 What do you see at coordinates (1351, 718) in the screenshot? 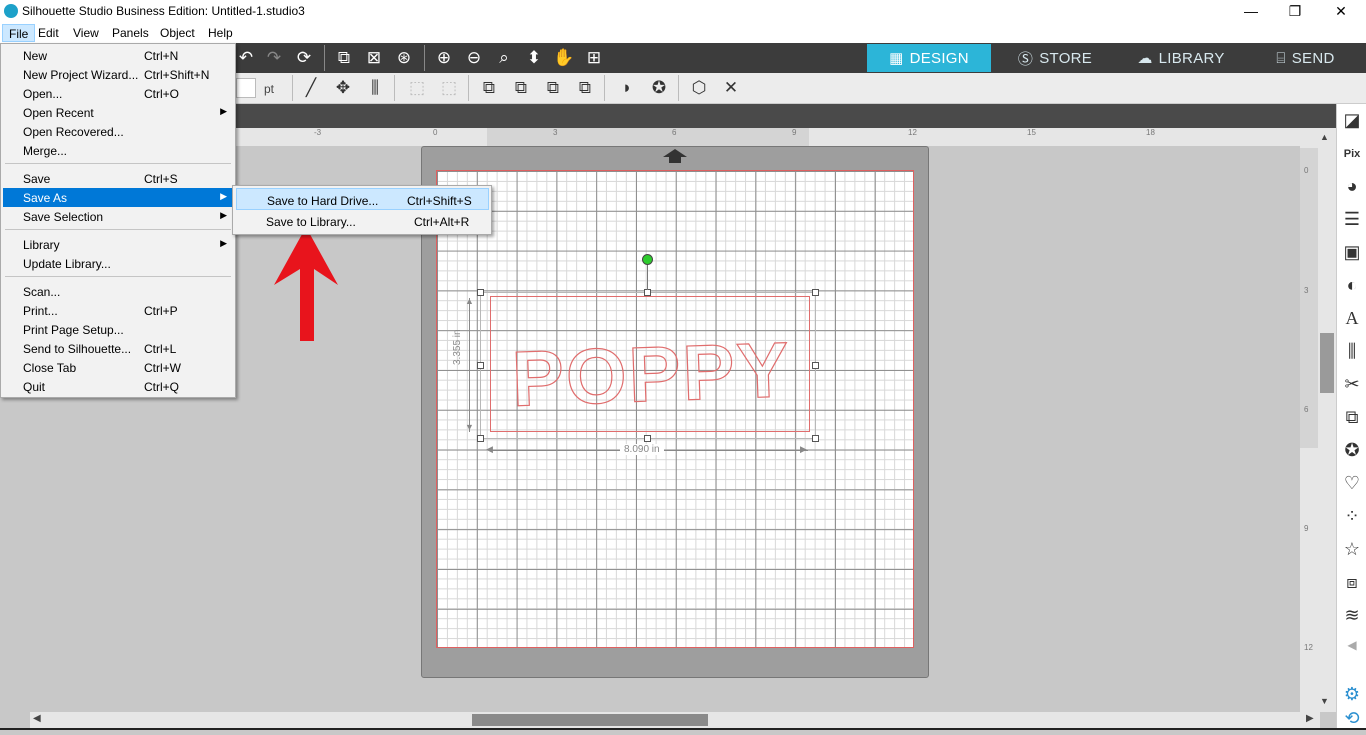
I see `refresh-icon: ⟲` at bounding box center [1351, 718].